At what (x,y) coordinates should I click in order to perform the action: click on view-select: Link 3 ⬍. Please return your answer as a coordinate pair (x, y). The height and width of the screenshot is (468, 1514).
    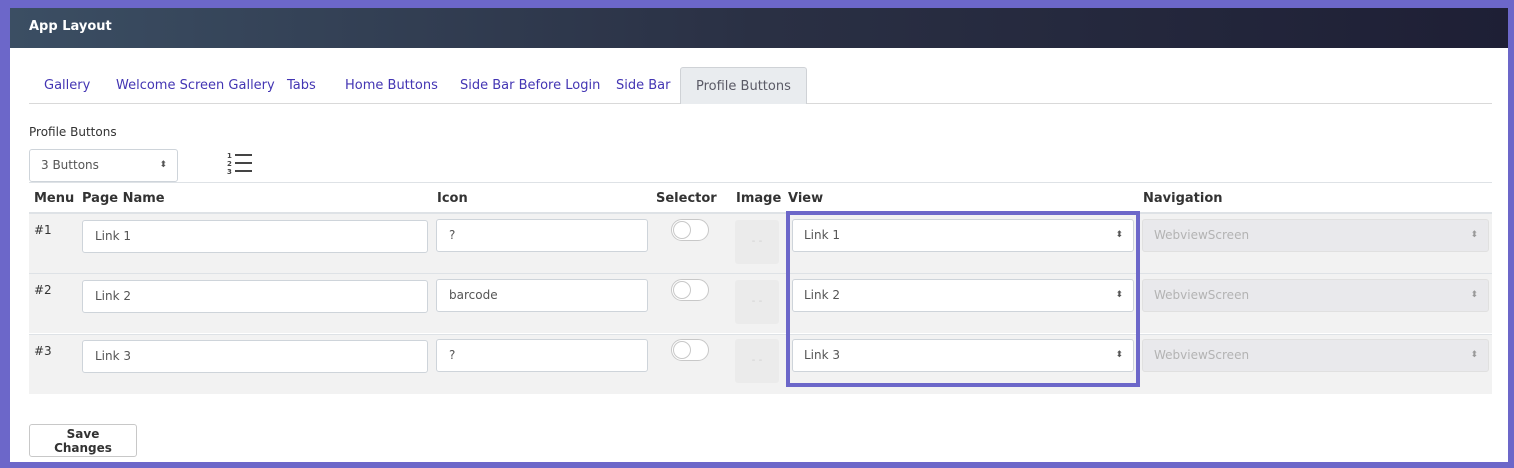
    Looking at the image, I should click on (963, 355).